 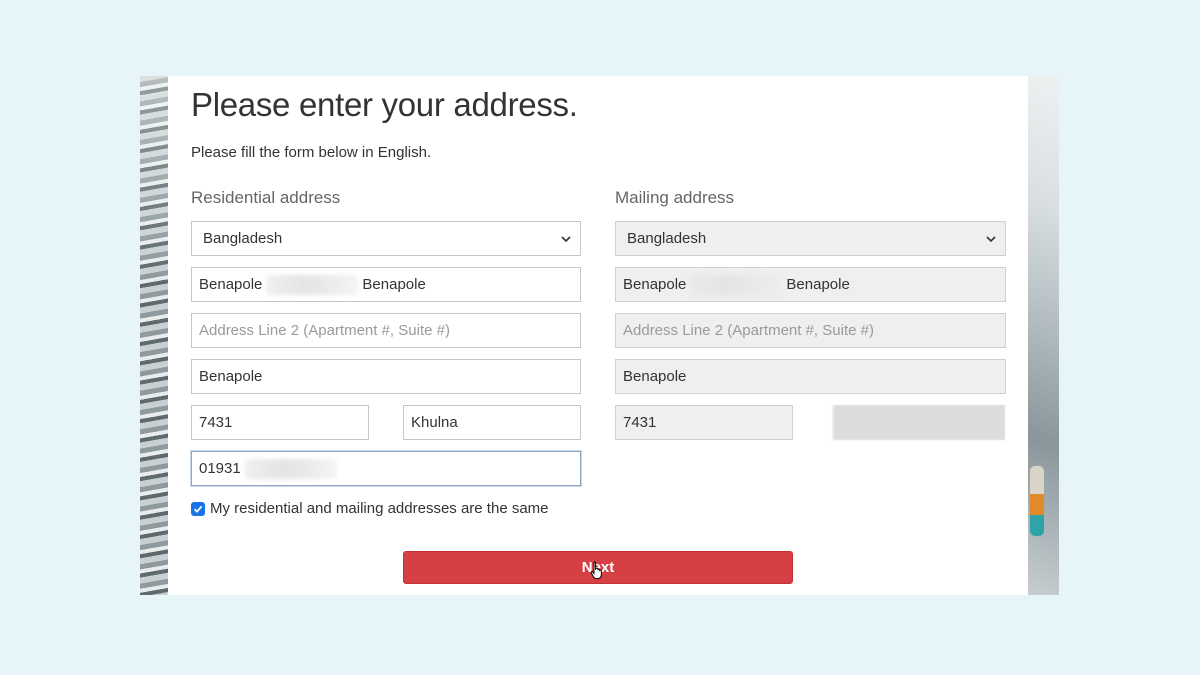 I want to click on hand-pointer-icon, so click(x=596, y=570).